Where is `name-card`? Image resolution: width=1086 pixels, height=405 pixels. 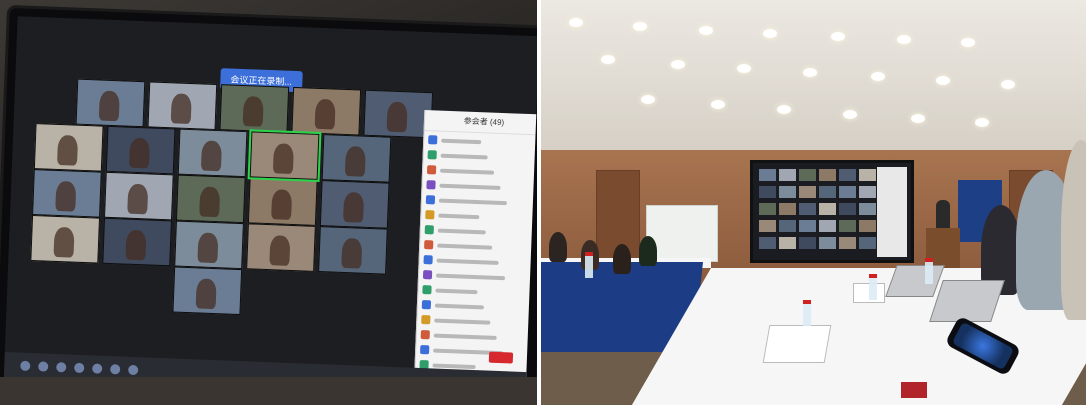
name-card is located at coordinates (797, 344).